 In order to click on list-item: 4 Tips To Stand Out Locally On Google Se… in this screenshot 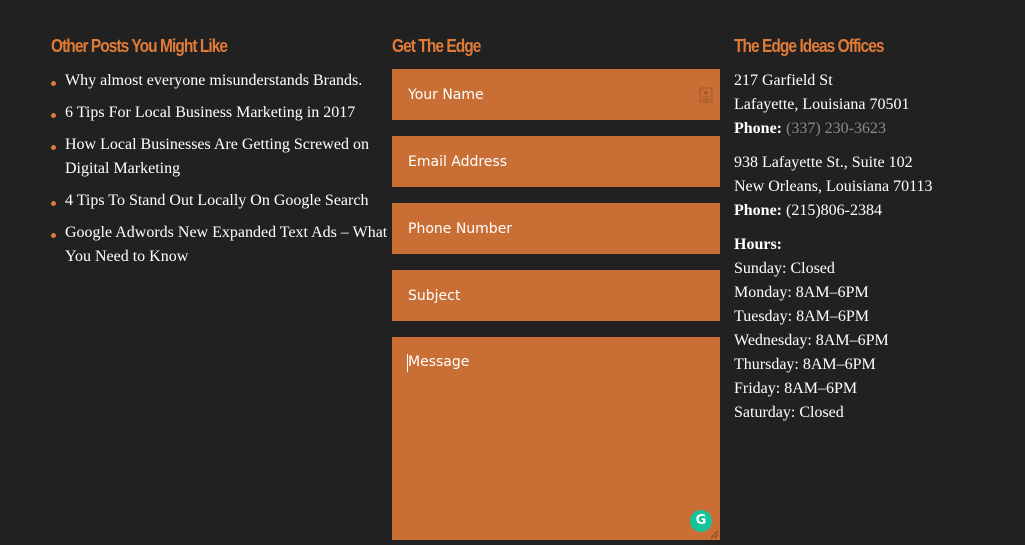, I will do `click(223, 201)`.